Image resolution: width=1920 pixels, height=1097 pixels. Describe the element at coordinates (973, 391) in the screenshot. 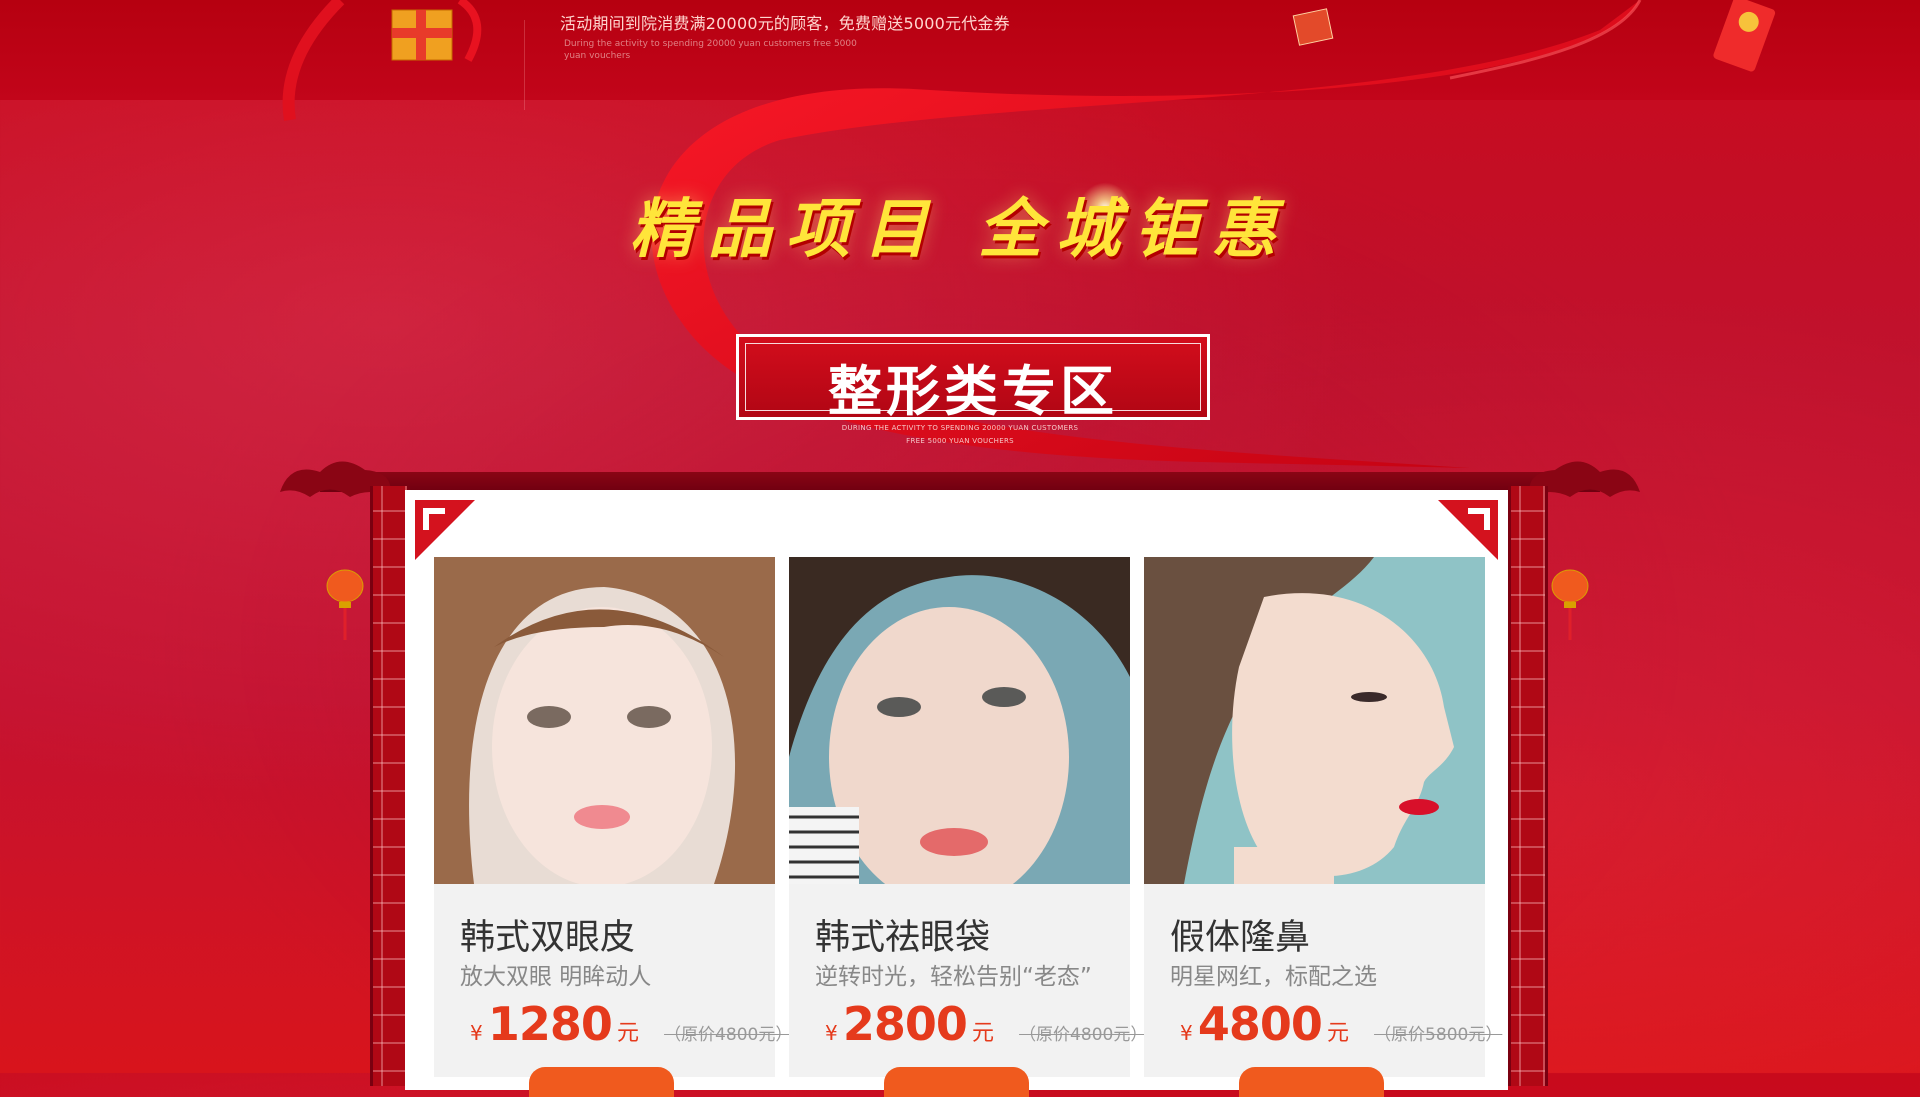

I see `section-title: 整形类专区` at that location.